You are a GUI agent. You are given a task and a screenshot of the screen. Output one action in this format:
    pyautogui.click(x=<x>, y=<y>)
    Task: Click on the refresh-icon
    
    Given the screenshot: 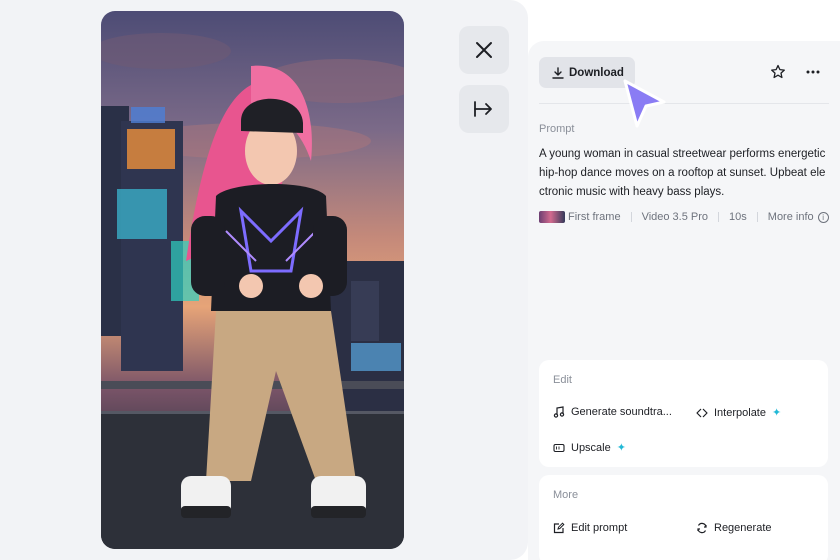 What is the action you would take?
    pyautogui.click(x=702, y=528)
    